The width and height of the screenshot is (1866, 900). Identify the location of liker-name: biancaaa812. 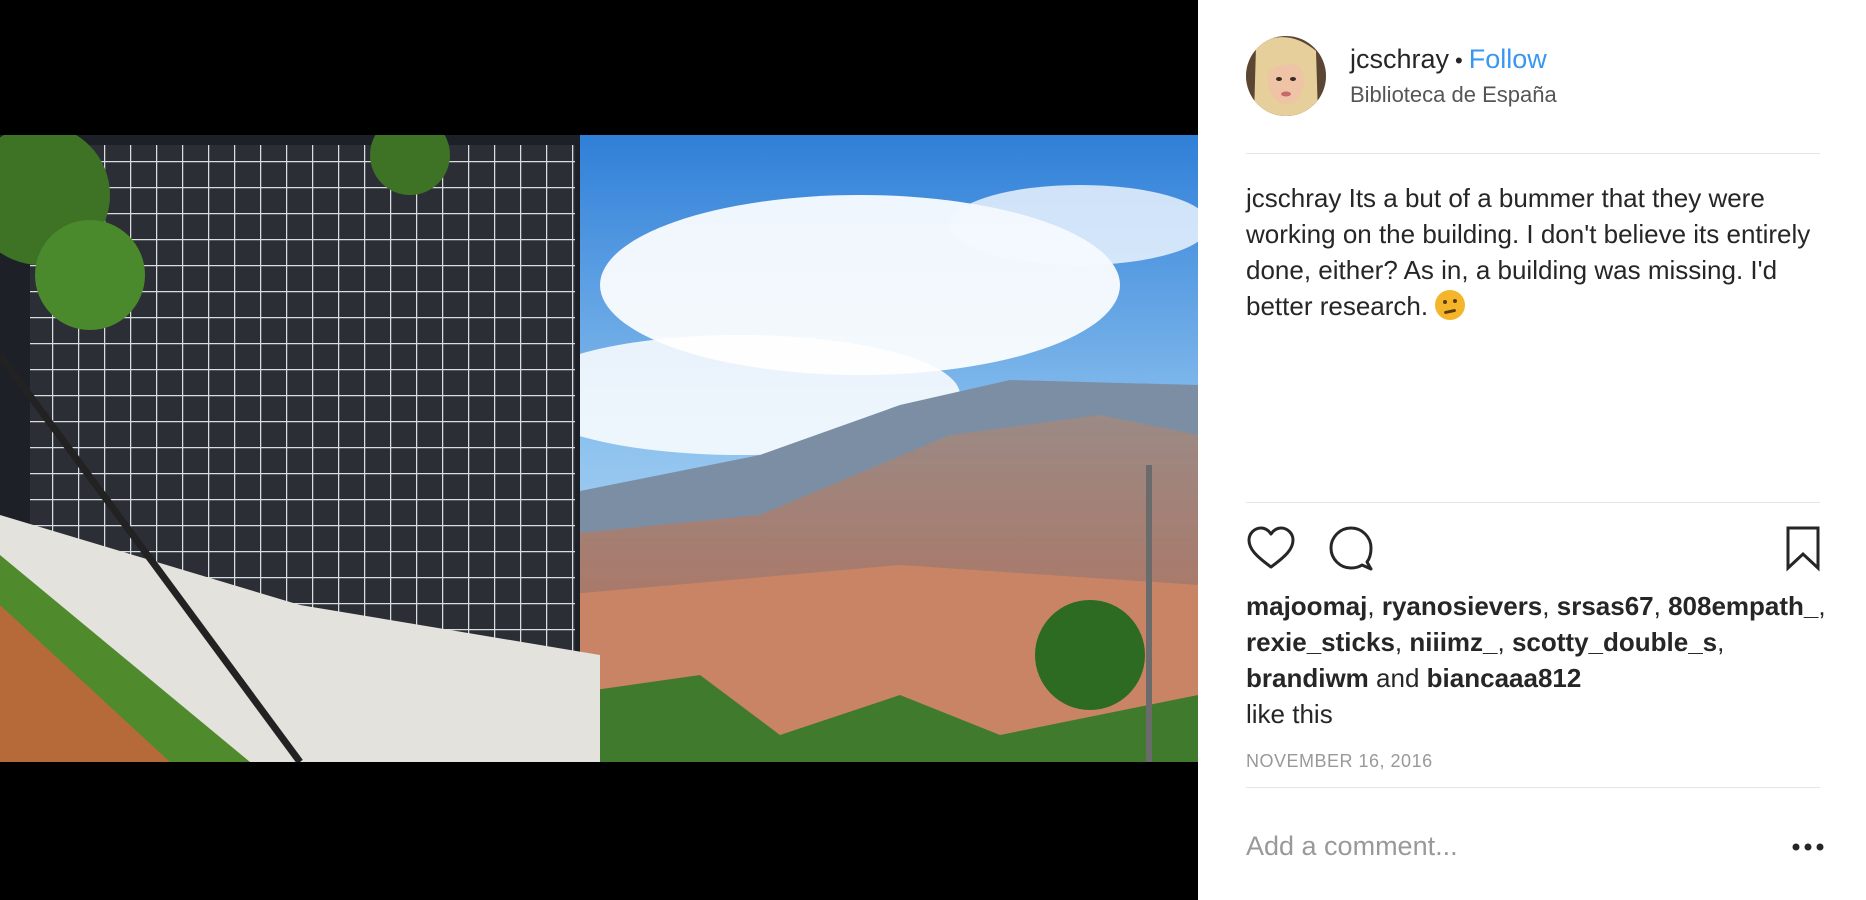
(1504, 678).